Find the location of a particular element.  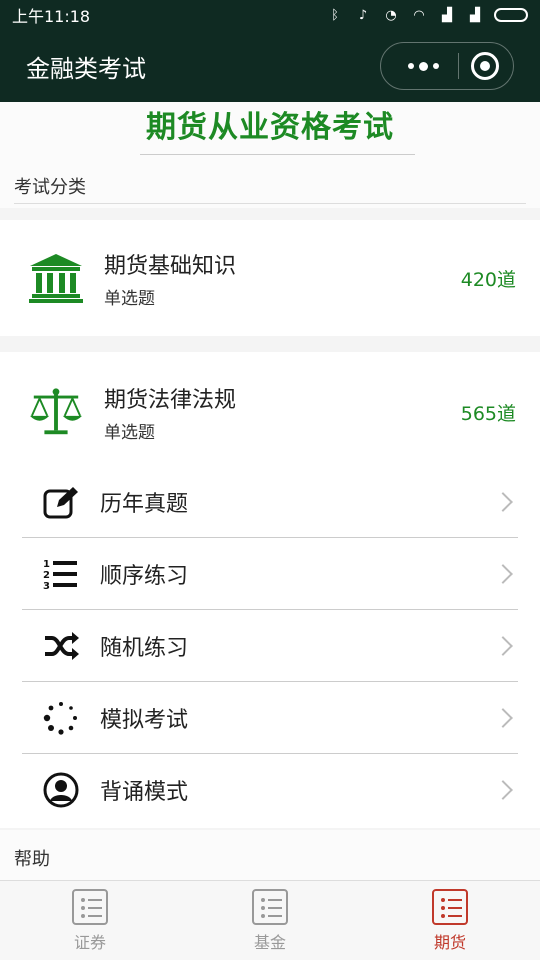

scales-icon is located at coordinates (56, 412).